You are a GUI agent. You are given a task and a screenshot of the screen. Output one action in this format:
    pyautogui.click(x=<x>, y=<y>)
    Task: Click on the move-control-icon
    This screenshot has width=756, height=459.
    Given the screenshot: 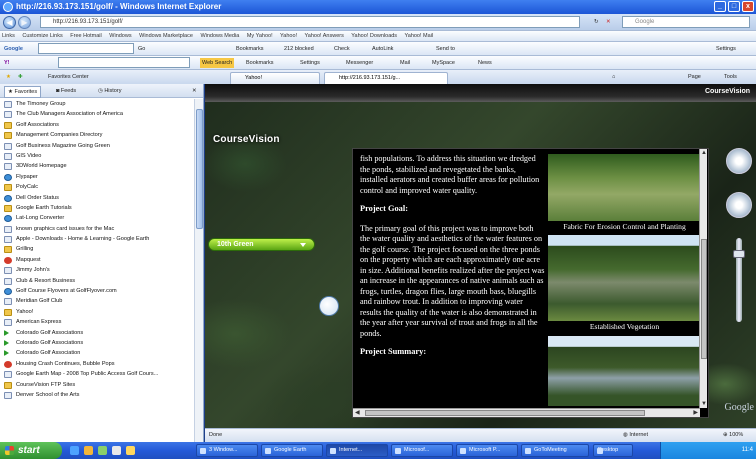 What is the action you would take?
    pyautogui.click(x=739, y=205)
    